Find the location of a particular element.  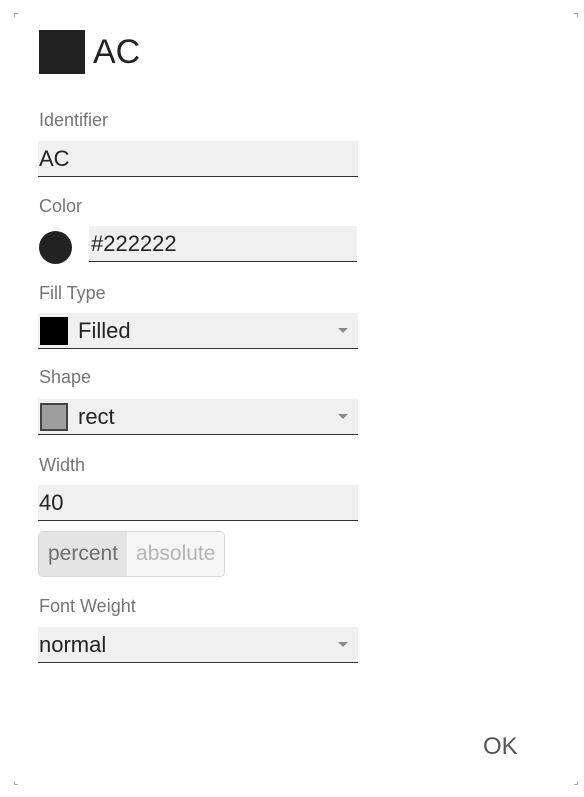

color-circle-icon is located at coordinates (55, 247).